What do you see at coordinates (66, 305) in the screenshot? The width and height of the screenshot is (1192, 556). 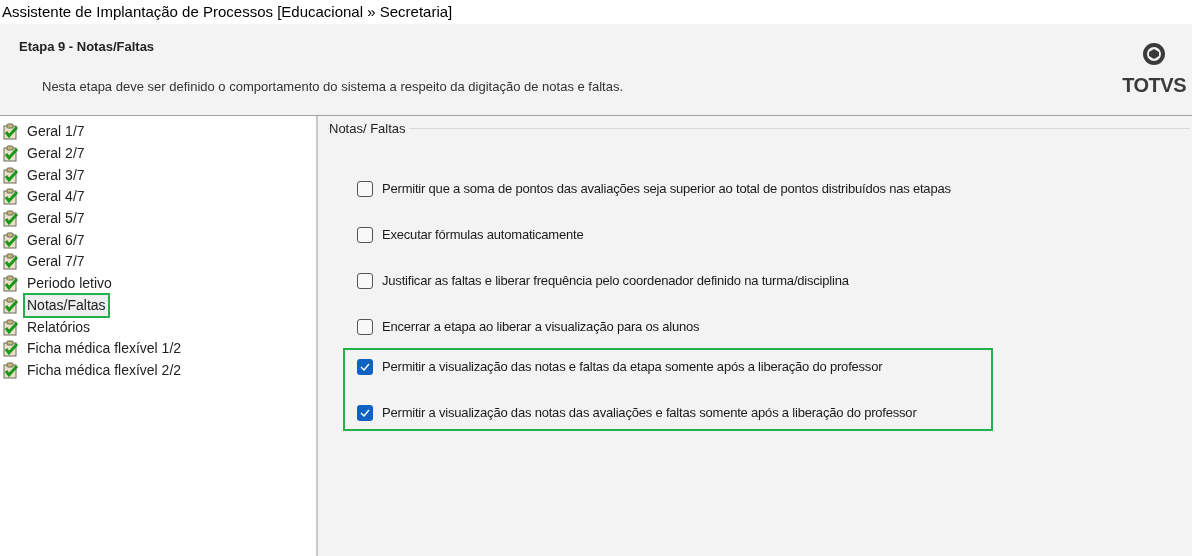 I see `step-item: Notas/Faltas` at bounding box center [66, 305].